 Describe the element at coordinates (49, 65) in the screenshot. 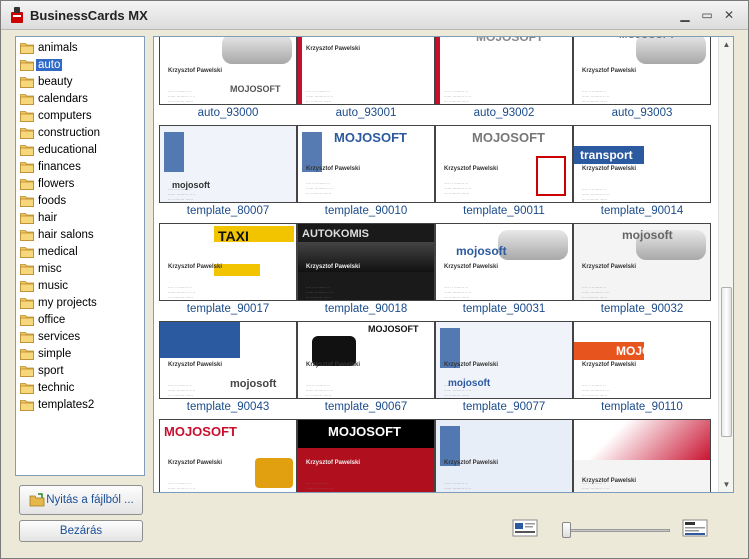

I see `category-label: auto` at that location.